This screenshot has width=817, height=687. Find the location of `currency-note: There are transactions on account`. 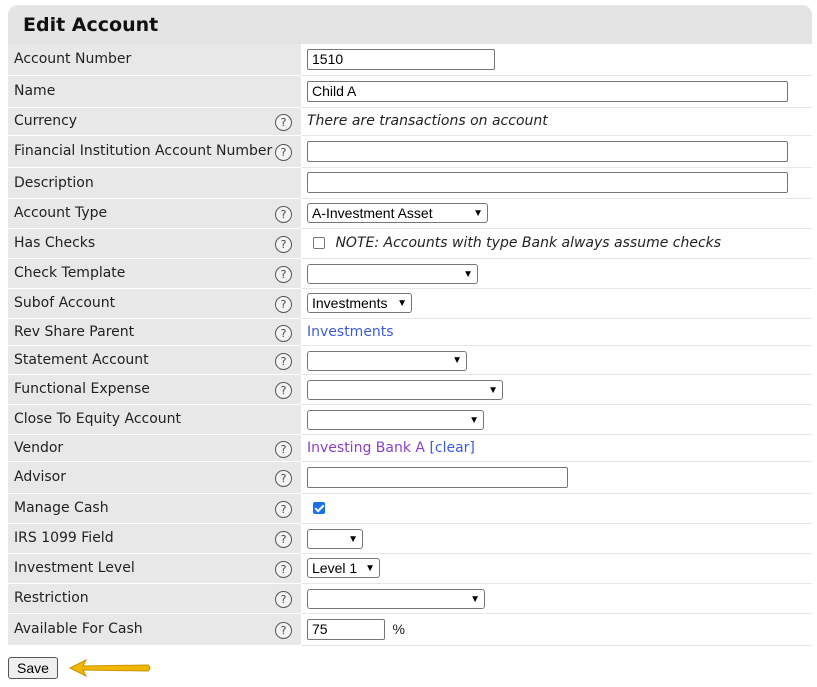

currency-note: There are transactions on account is located at coordinates (427, 121).